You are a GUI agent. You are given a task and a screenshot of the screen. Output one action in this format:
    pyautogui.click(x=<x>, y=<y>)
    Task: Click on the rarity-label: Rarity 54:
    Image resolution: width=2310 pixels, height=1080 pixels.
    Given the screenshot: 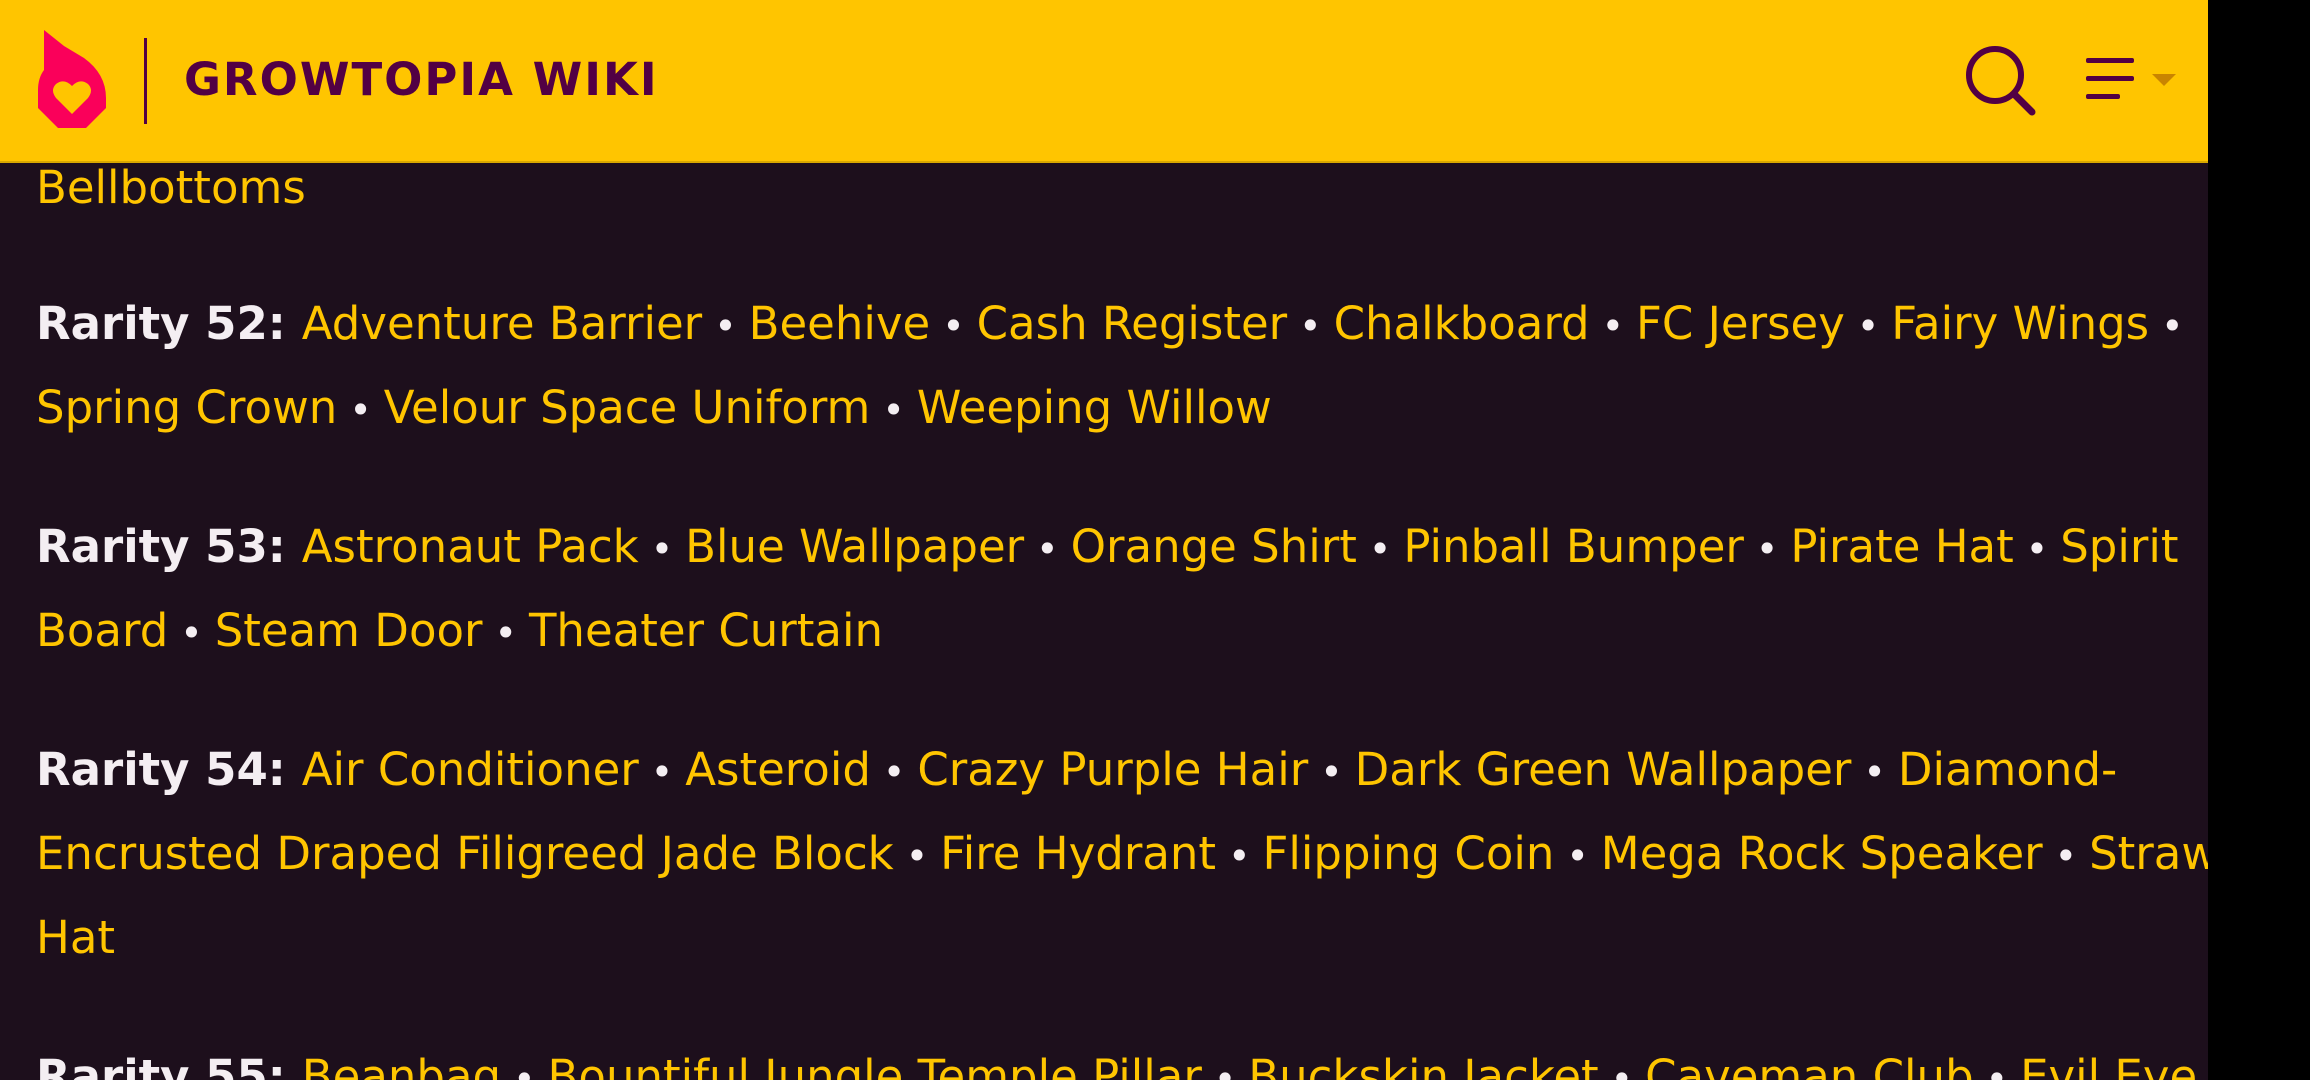 What is the action you would take?
    pyautogui.click(x=161, y=769)
    